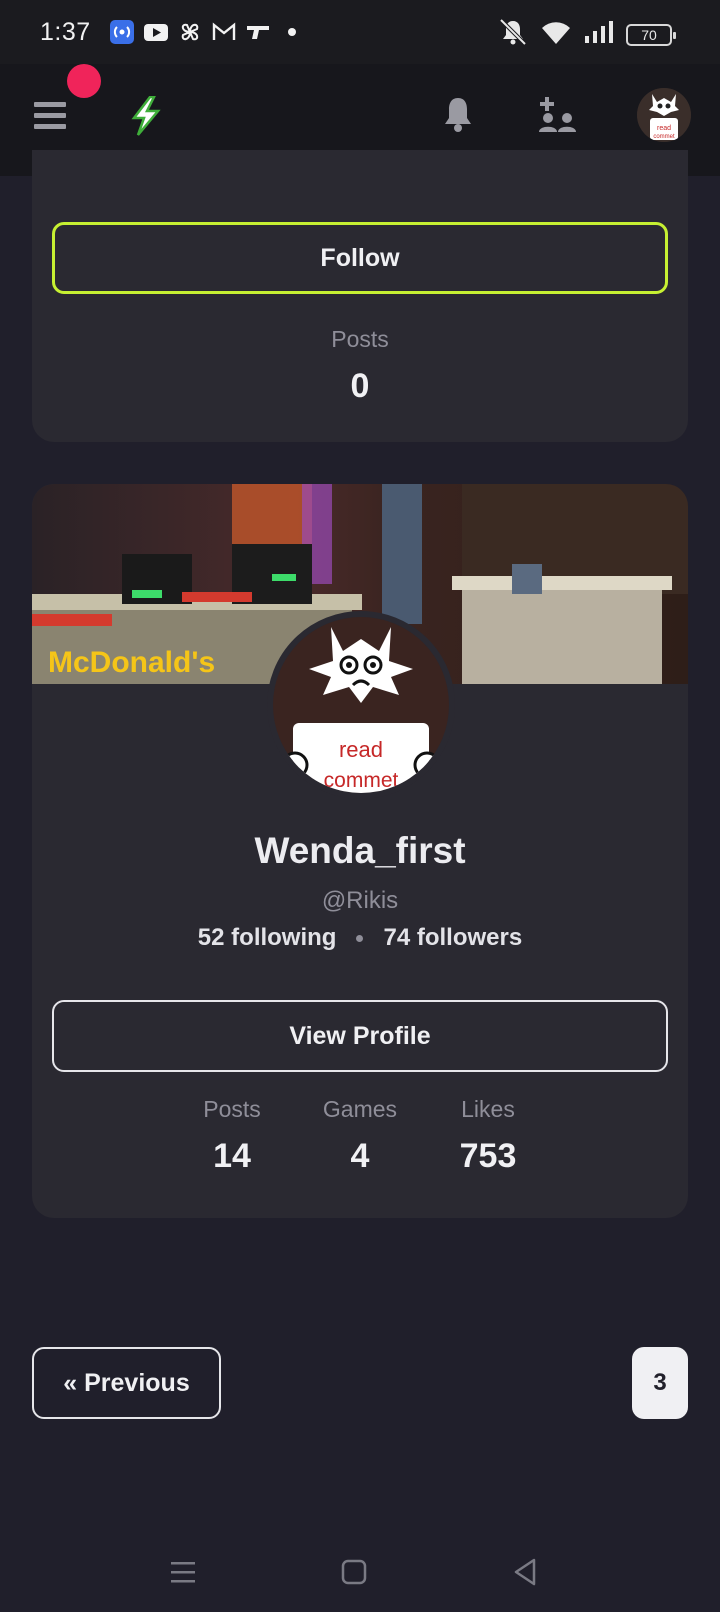 The height and width of the screenshot is (1612, 720). What do you see at coordinates (488, 1109) in the screenshot?
I see `likes-label: Likes` at bounding box center [488, 1109].